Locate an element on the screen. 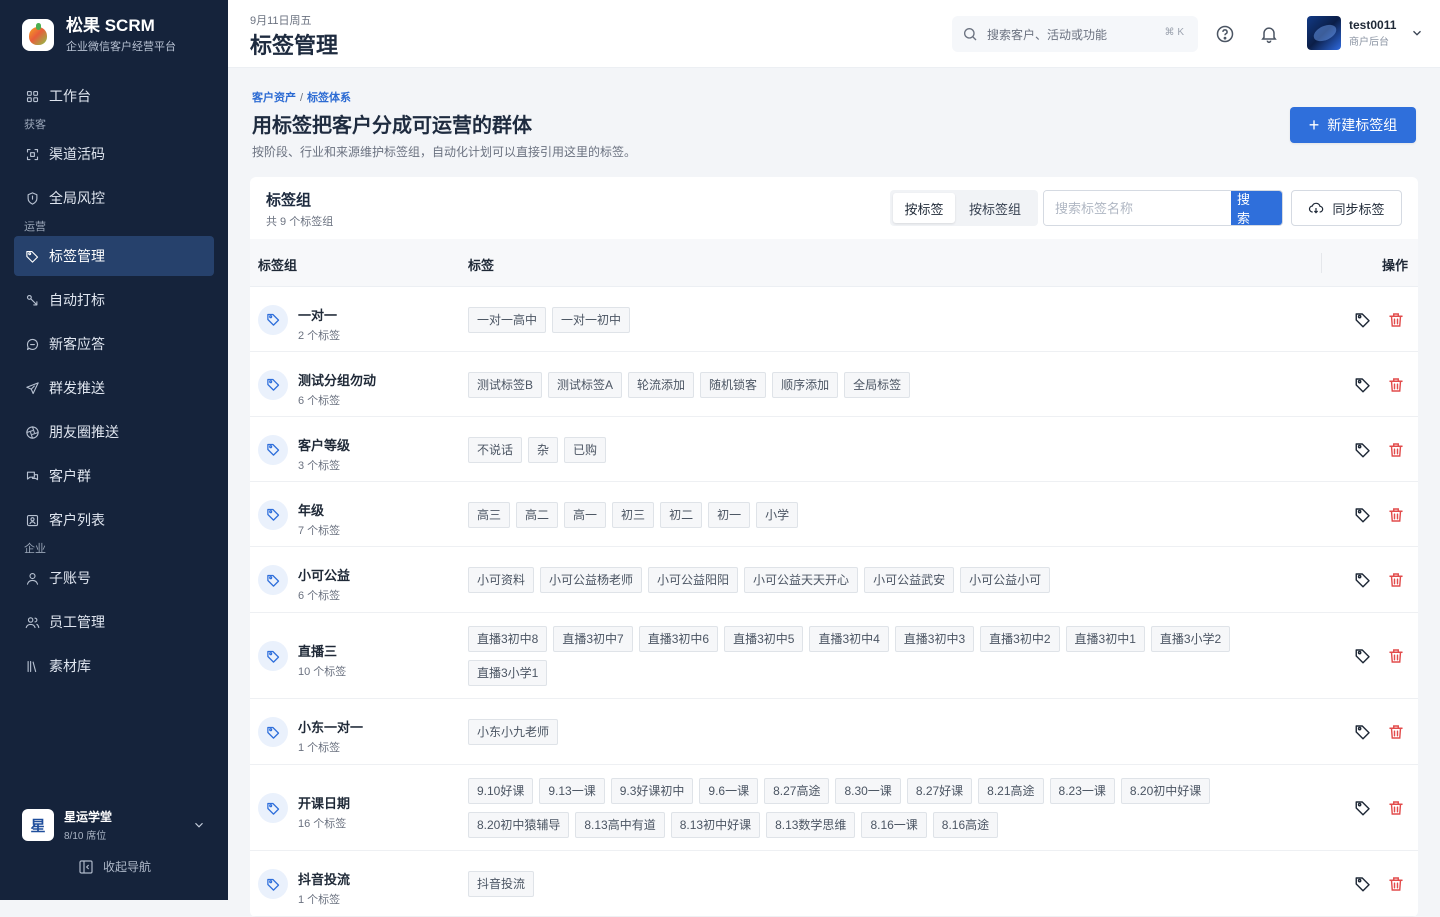 The image size is (1440, 917). column-header-actions: 操作 is located at coordinates (1395, 265).